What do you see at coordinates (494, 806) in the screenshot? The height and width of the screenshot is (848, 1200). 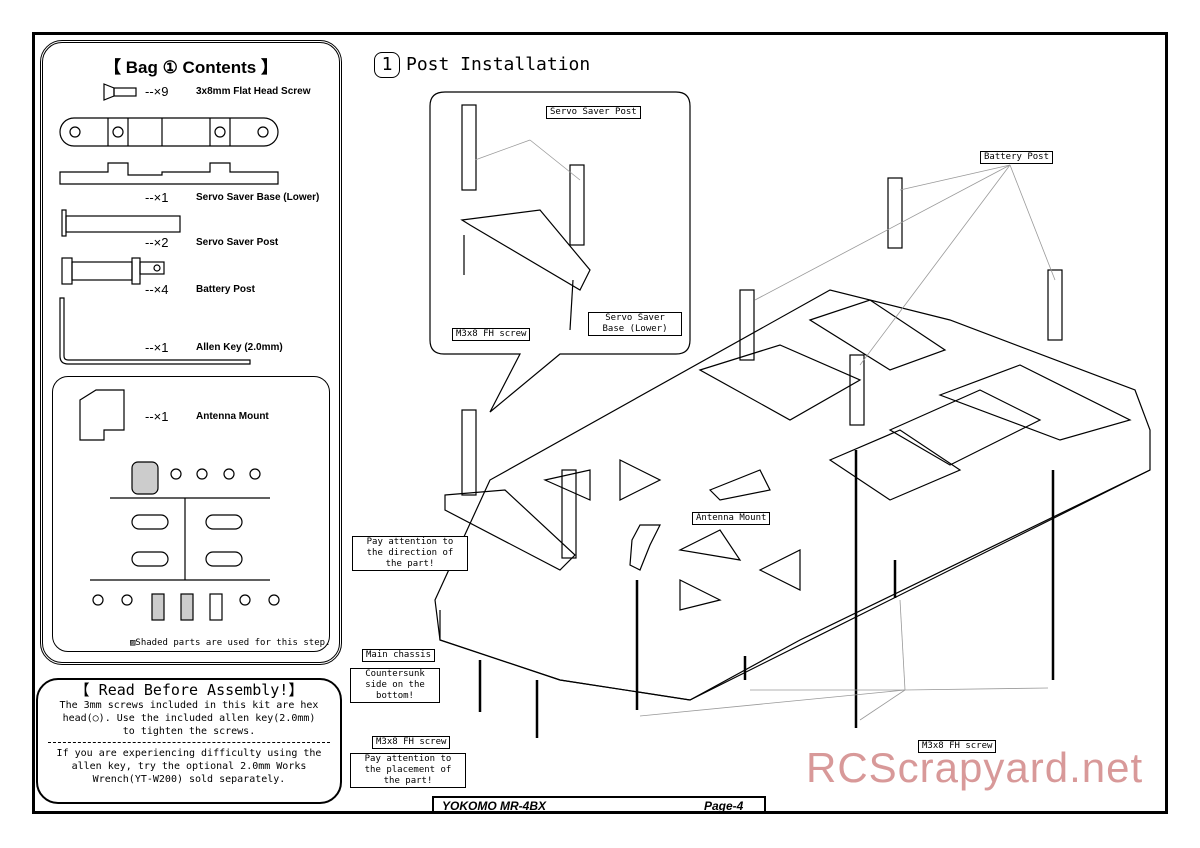 I see `footer-model: YOKOMO MR-4BX` at bounding box center [494, 806].